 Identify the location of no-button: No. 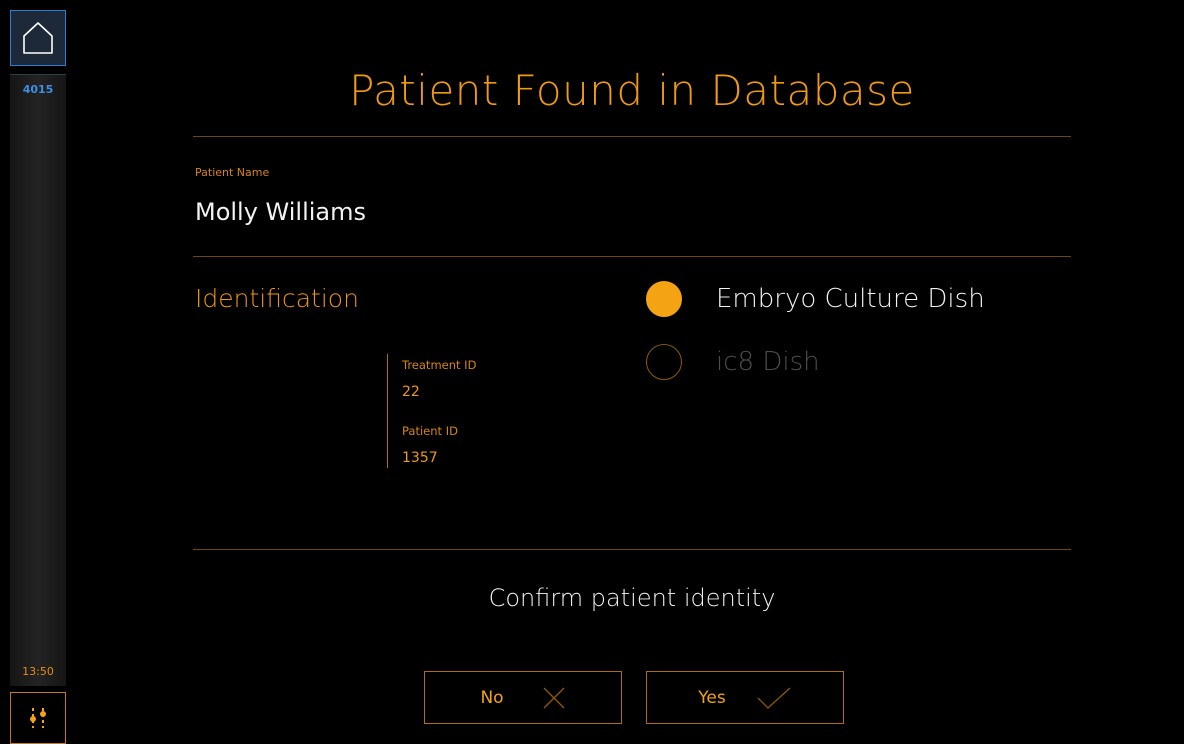
(523, 697).